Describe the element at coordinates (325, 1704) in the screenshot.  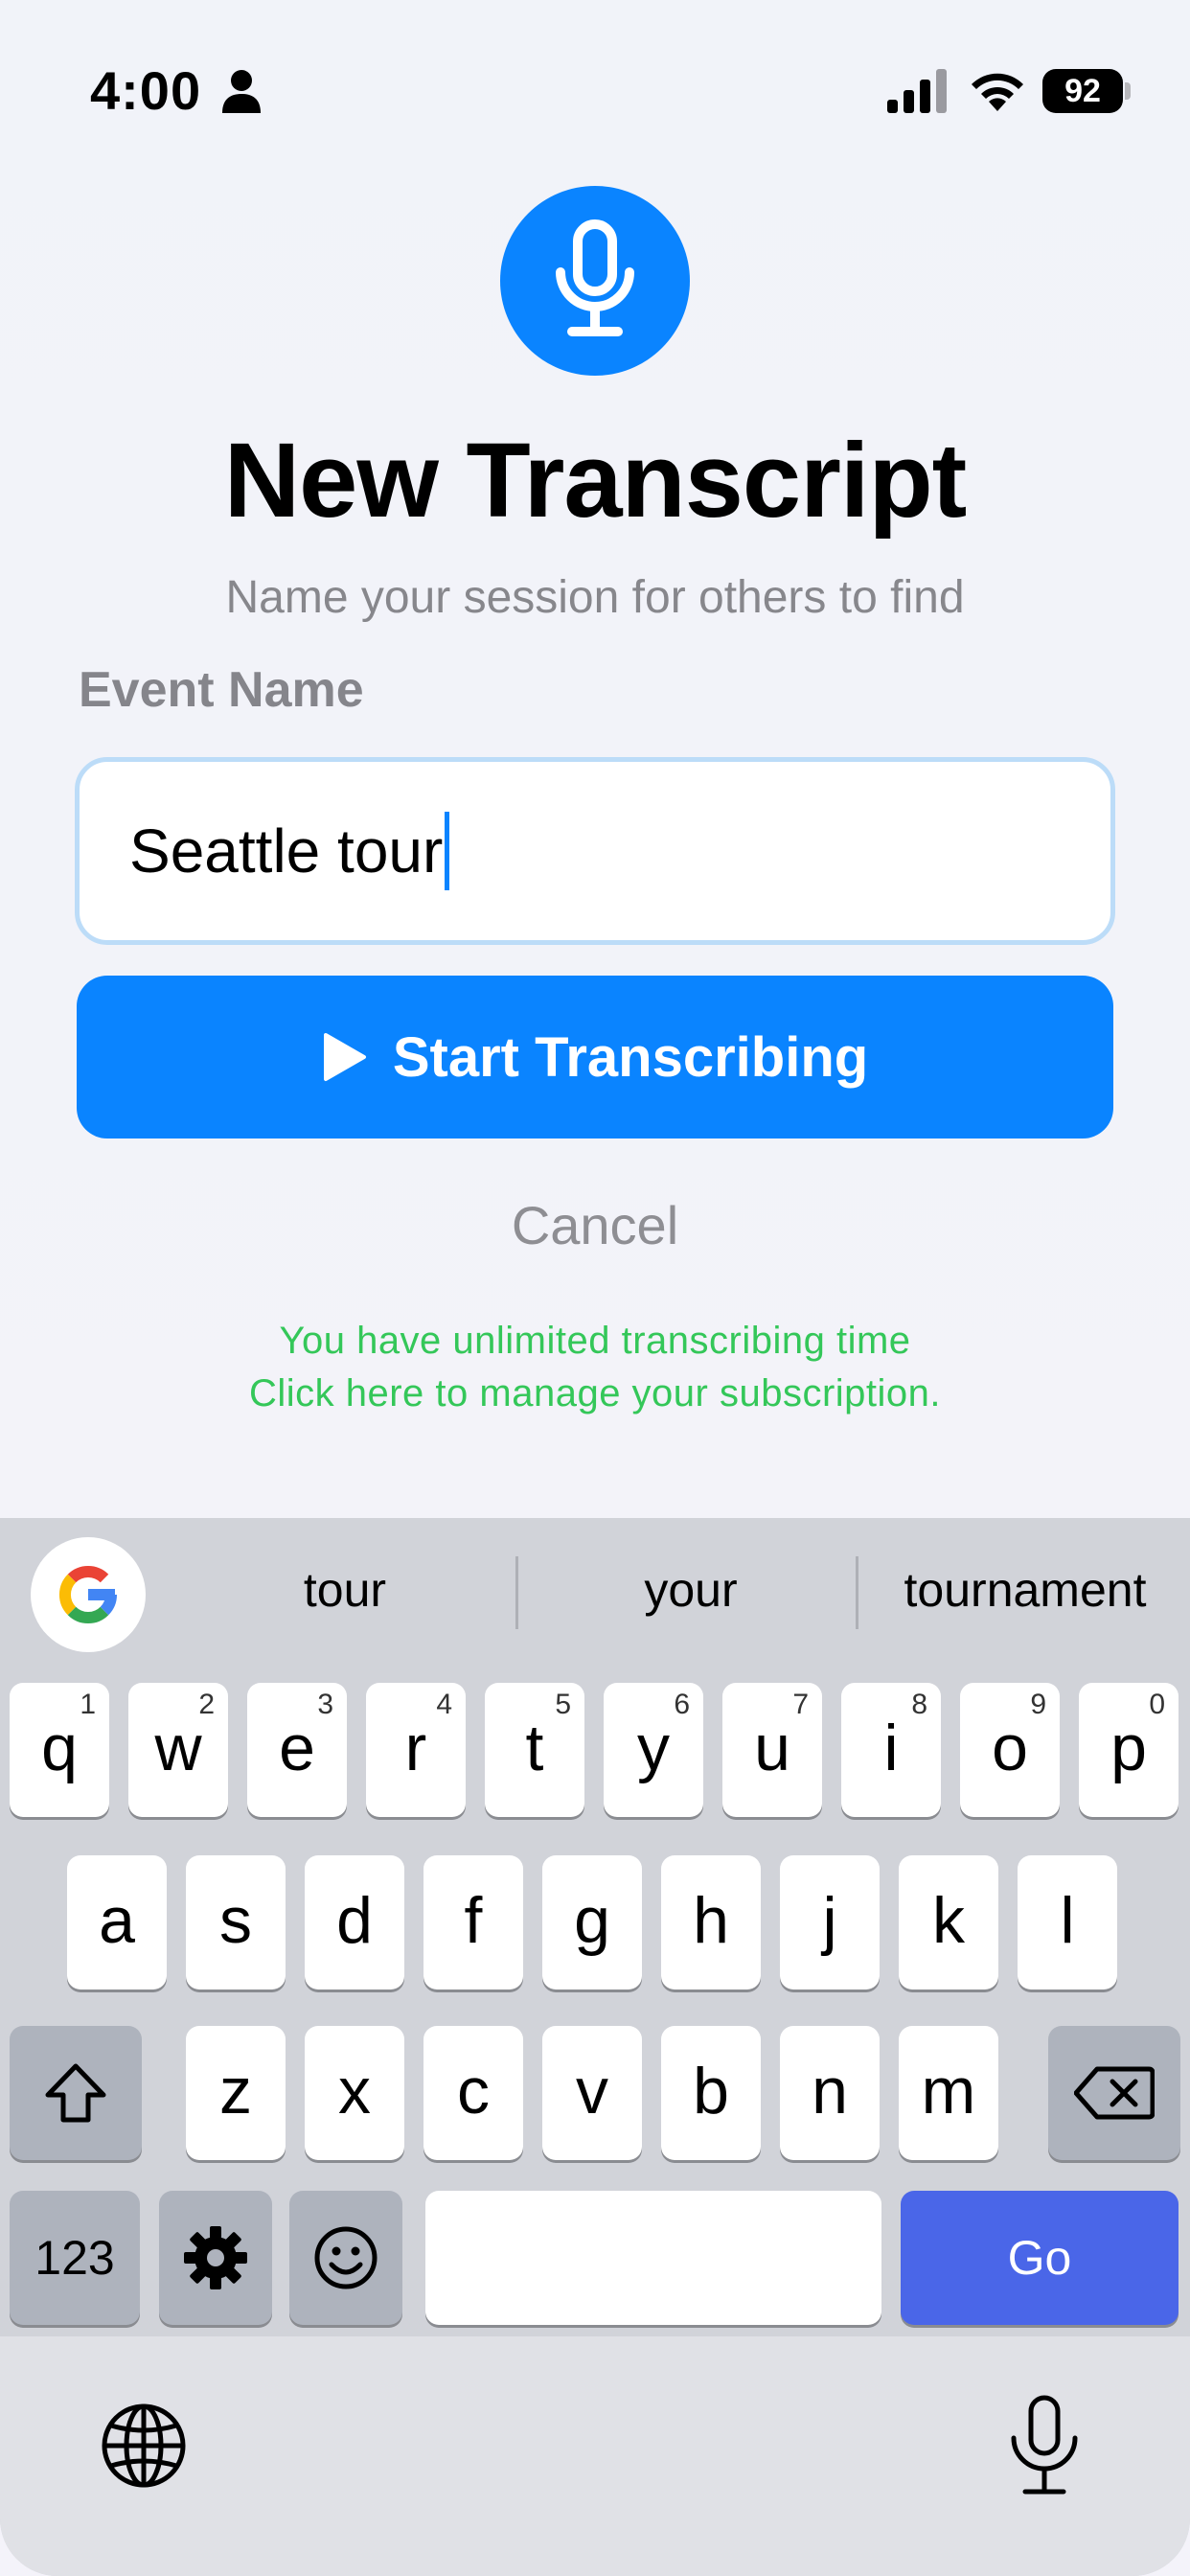
I see `key-digit: 3` at that location.